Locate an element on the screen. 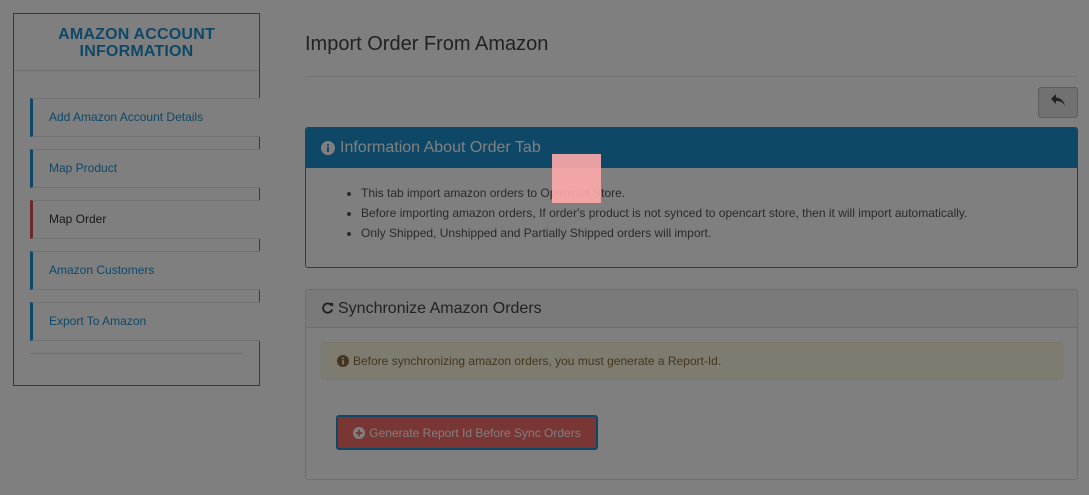 Image resolution: width=1089 pixels, height=495 pixels. highlight-marker is located at coordinates (576, 178).